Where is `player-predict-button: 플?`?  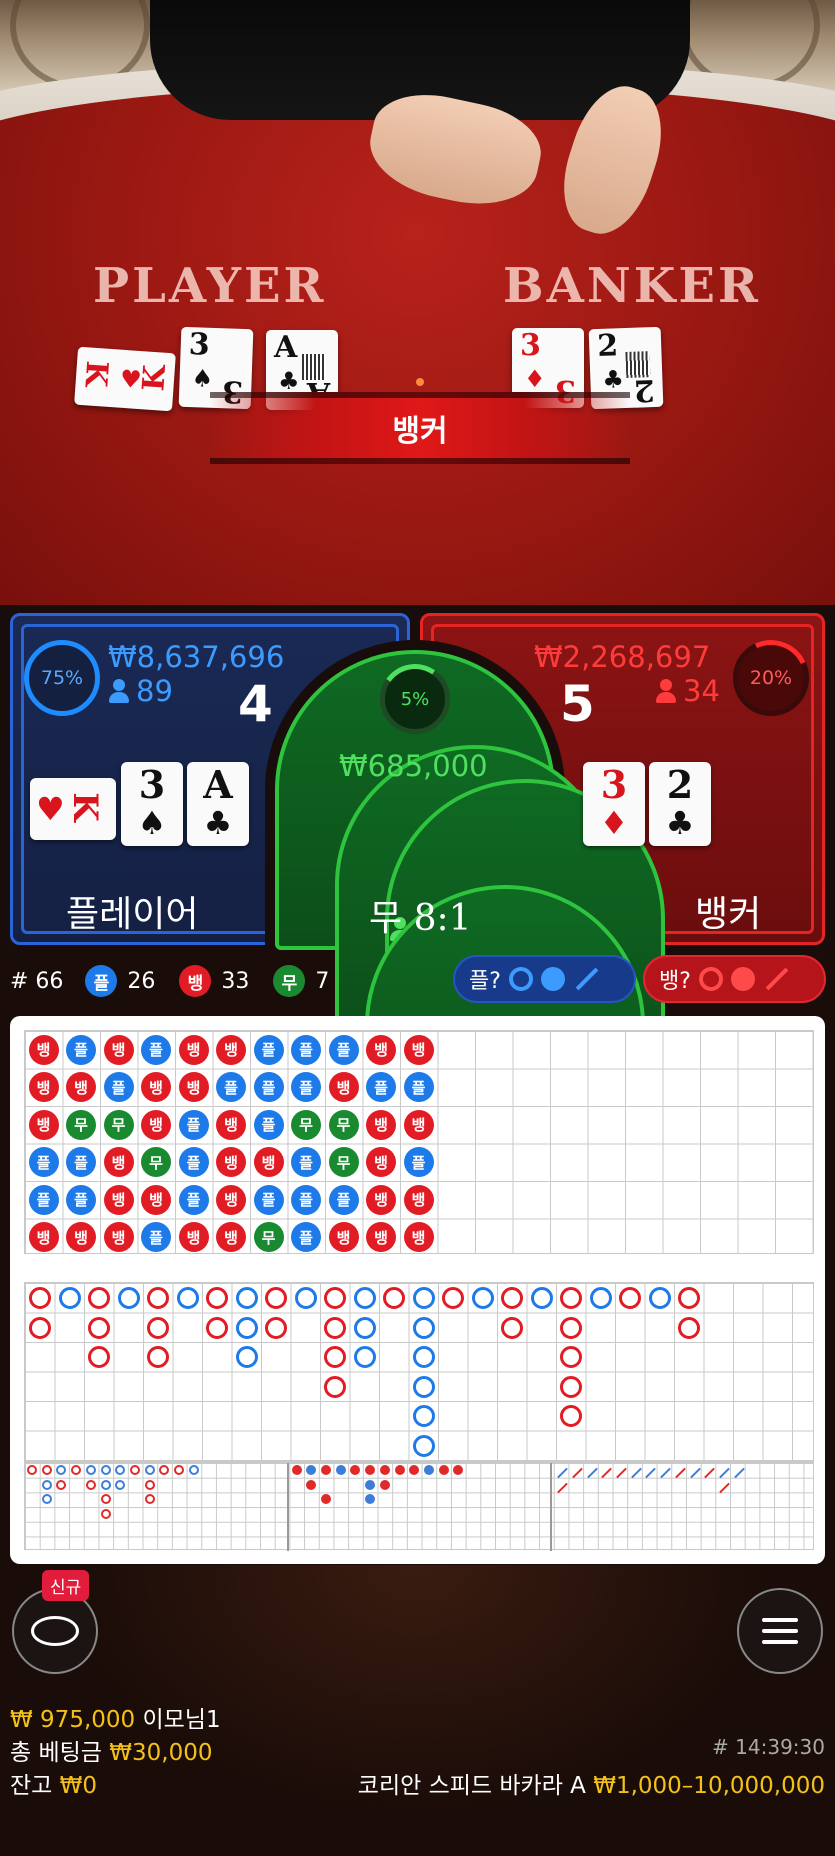 player-predict-button: 플? is located at coordinates (544, 979).